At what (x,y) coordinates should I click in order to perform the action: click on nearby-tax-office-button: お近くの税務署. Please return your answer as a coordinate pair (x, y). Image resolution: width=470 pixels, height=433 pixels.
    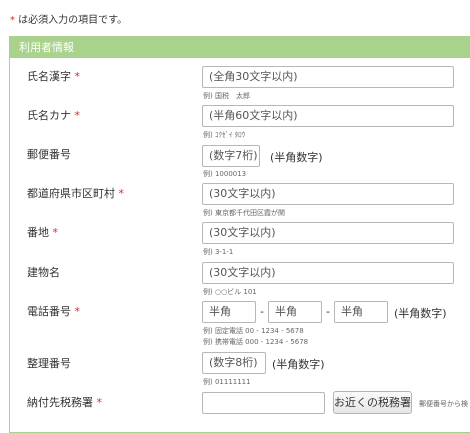
    Looking at the image, I should click on (372, 402).